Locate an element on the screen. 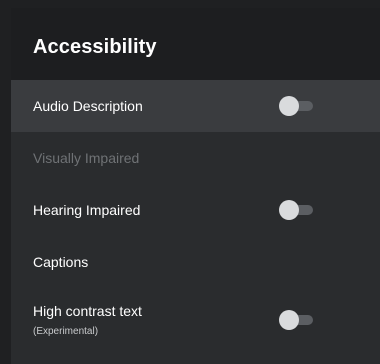  setting-label: High contrast text is located at coordinates (87, 311).